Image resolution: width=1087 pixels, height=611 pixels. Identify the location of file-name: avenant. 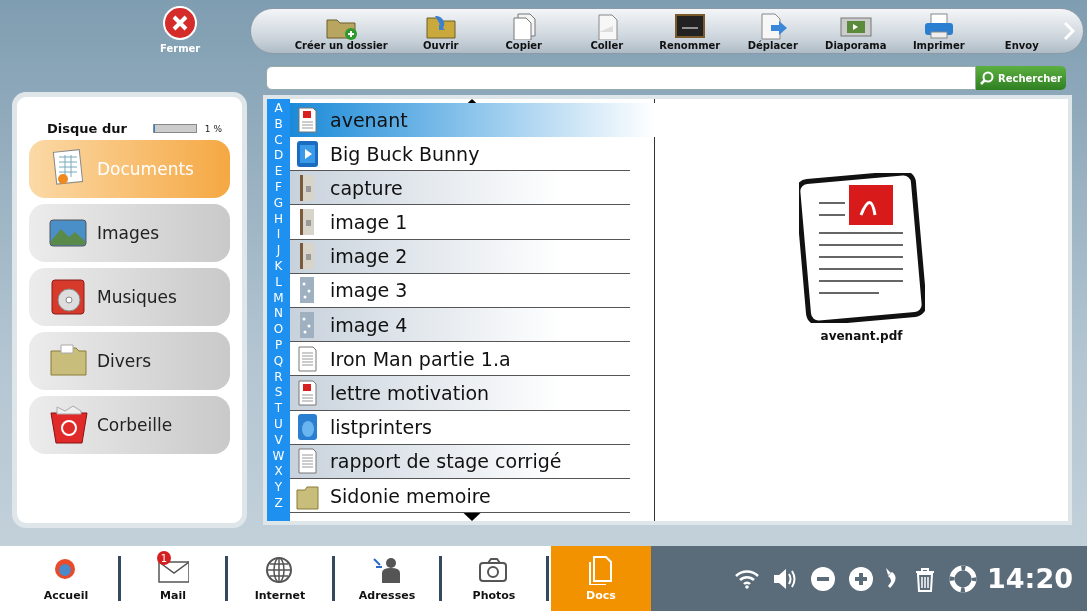
(369, 119).